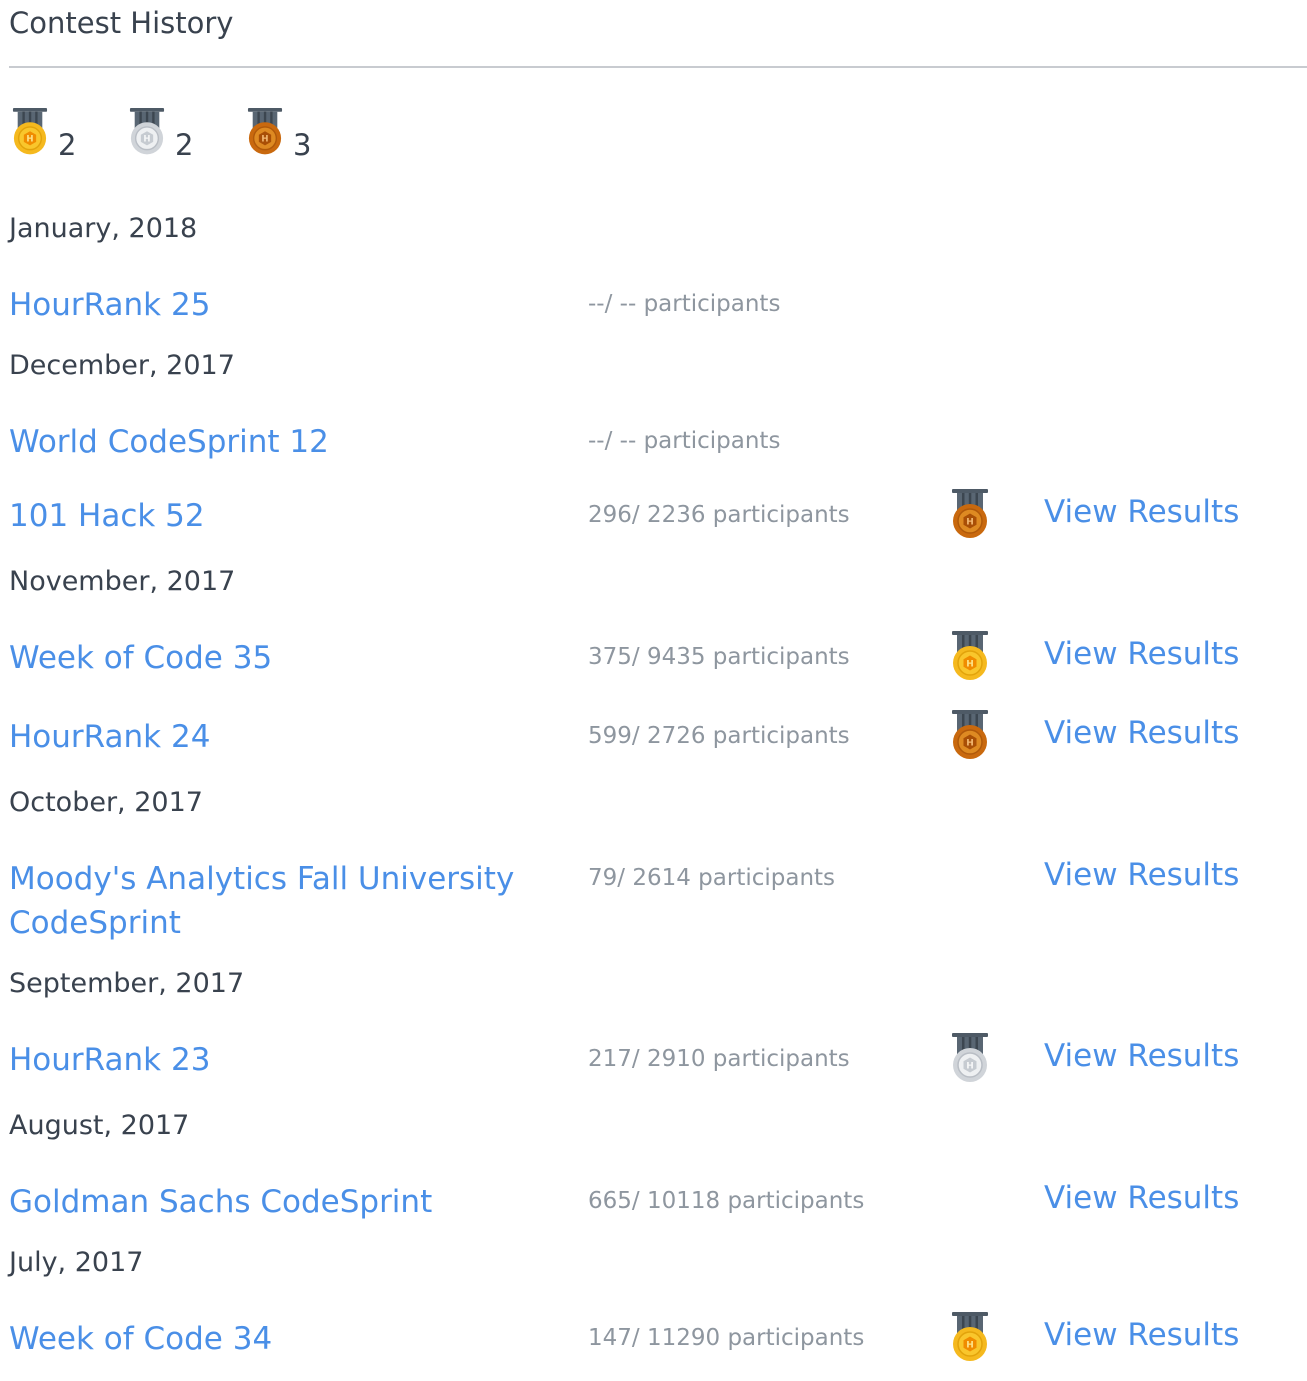 This screenshot has width=1307, height=1381. What do you see at coordinates (269, 442) in the screenshot?
I see `contest-link: World CodeSprint 12` at bounding box center [269, 442].